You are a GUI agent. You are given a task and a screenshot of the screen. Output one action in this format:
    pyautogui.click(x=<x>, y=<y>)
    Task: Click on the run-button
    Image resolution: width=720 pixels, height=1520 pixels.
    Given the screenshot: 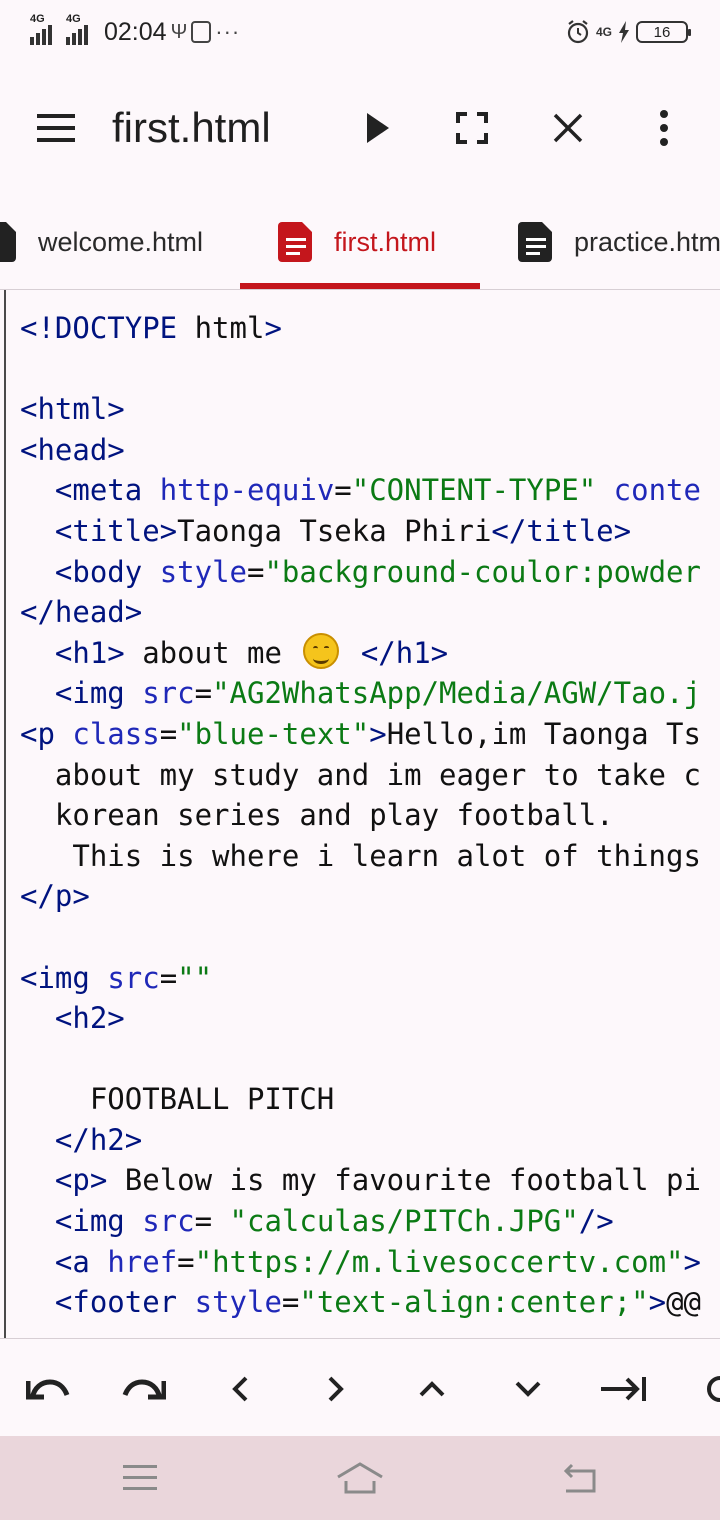 What is the action you would take?
    pyautogui.click(x=378, y=128)
    